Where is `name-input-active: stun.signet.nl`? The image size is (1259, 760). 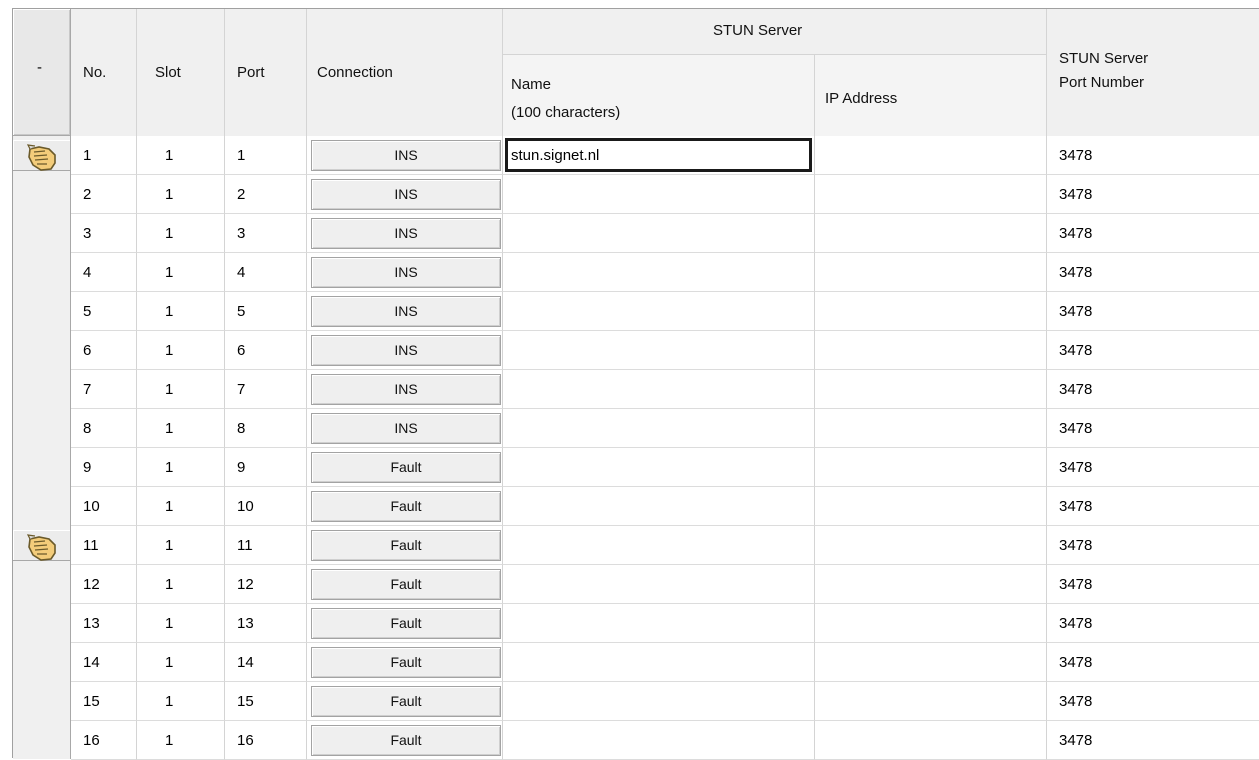
name-input-active: stun.signet.nl is located at coordinates (658, 155).